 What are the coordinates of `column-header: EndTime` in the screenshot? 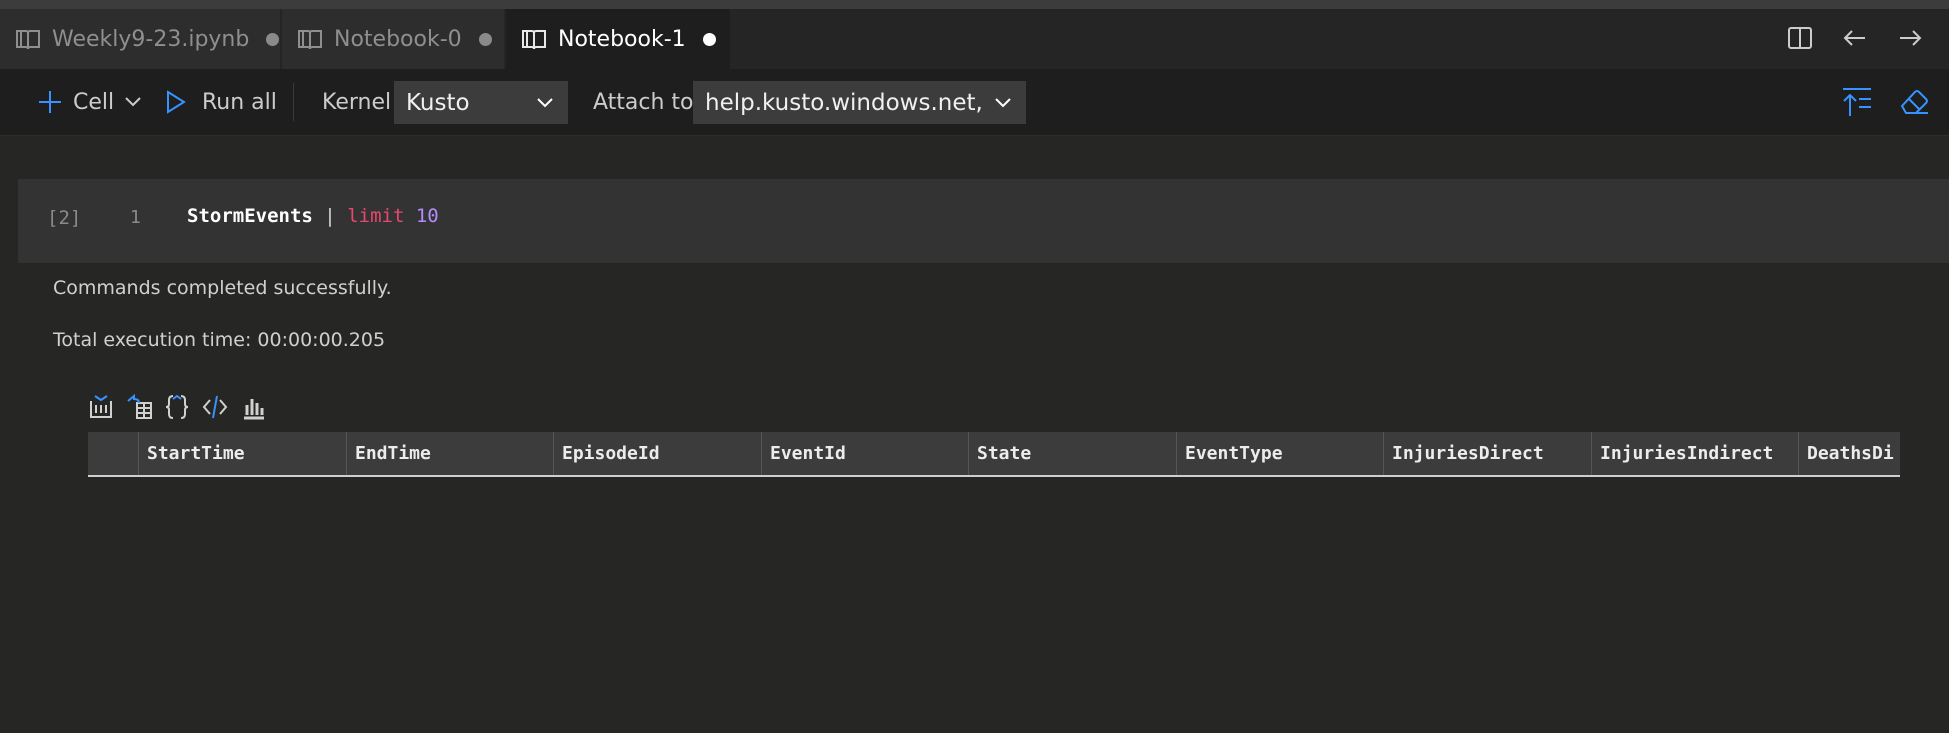 It's located at (449, 453).